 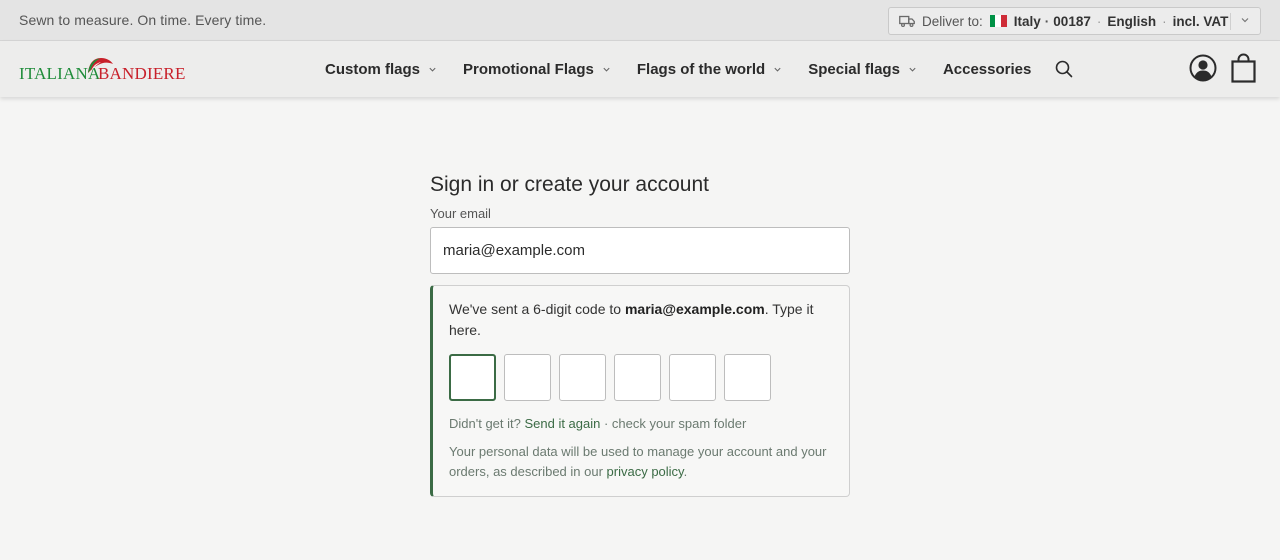 I want to click on language: English, so click(x=1132, y=21).